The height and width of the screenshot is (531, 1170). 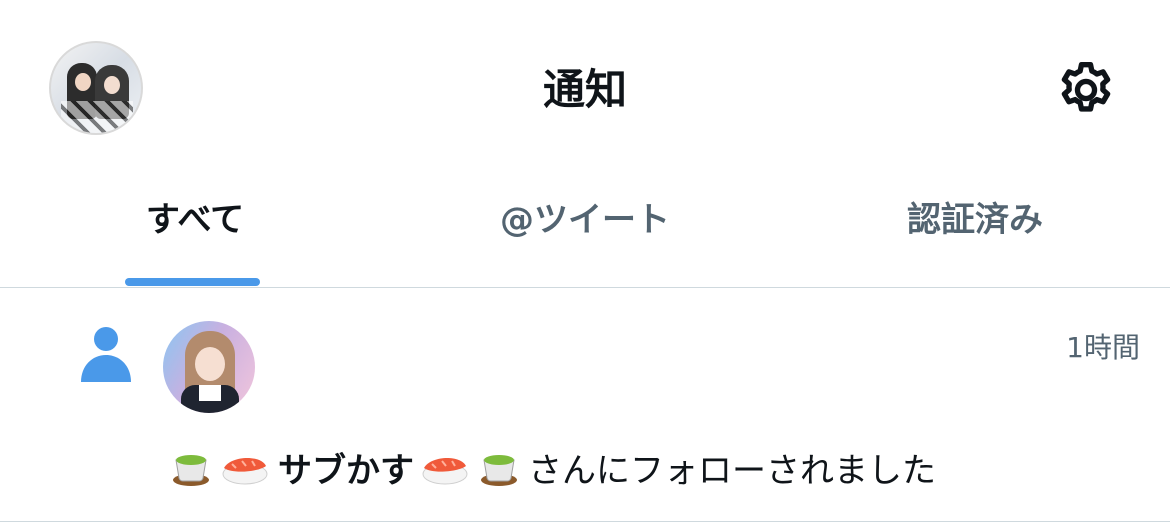 What do you see at coordinates (106, 354) in the screenshot?
I see `person-icon` at bounding box center [106, 354].